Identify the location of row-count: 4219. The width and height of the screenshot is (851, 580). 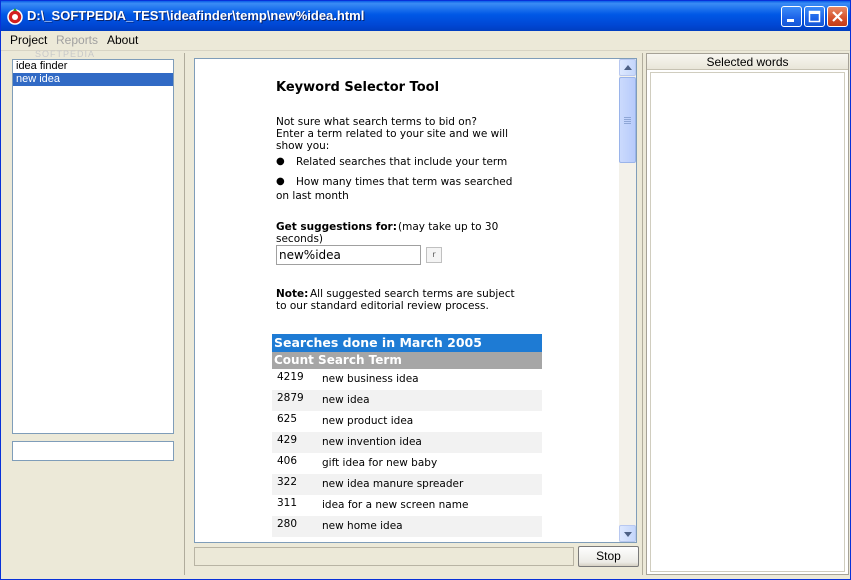
(290, 377).